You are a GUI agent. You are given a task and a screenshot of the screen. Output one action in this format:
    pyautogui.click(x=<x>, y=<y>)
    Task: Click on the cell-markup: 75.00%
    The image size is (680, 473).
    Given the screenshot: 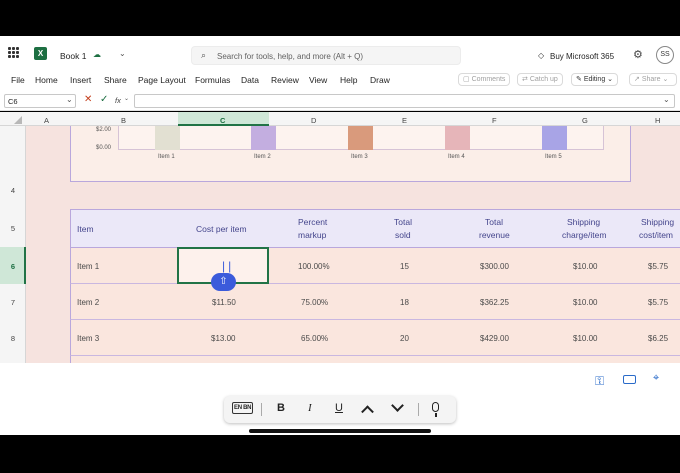 What is the action you would take?
    pyautogui.click(x=314, y=302)
    